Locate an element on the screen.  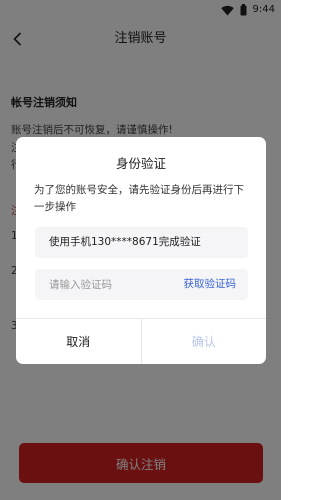
dialog-title: 身份验证 is located at coordinates (140, 163).